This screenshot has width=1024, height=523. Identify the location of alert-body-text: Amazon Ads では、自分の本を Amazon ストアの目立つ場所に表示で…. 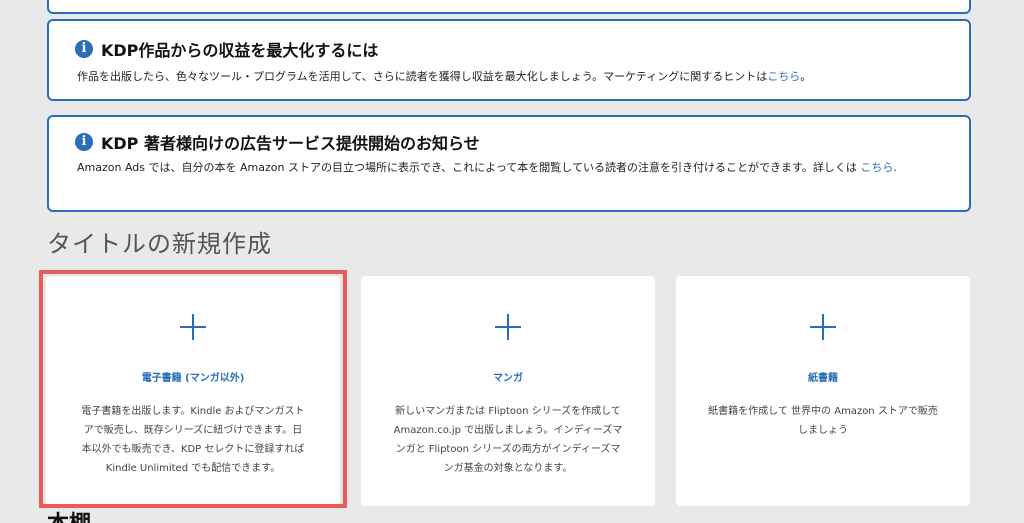
(469, 167).